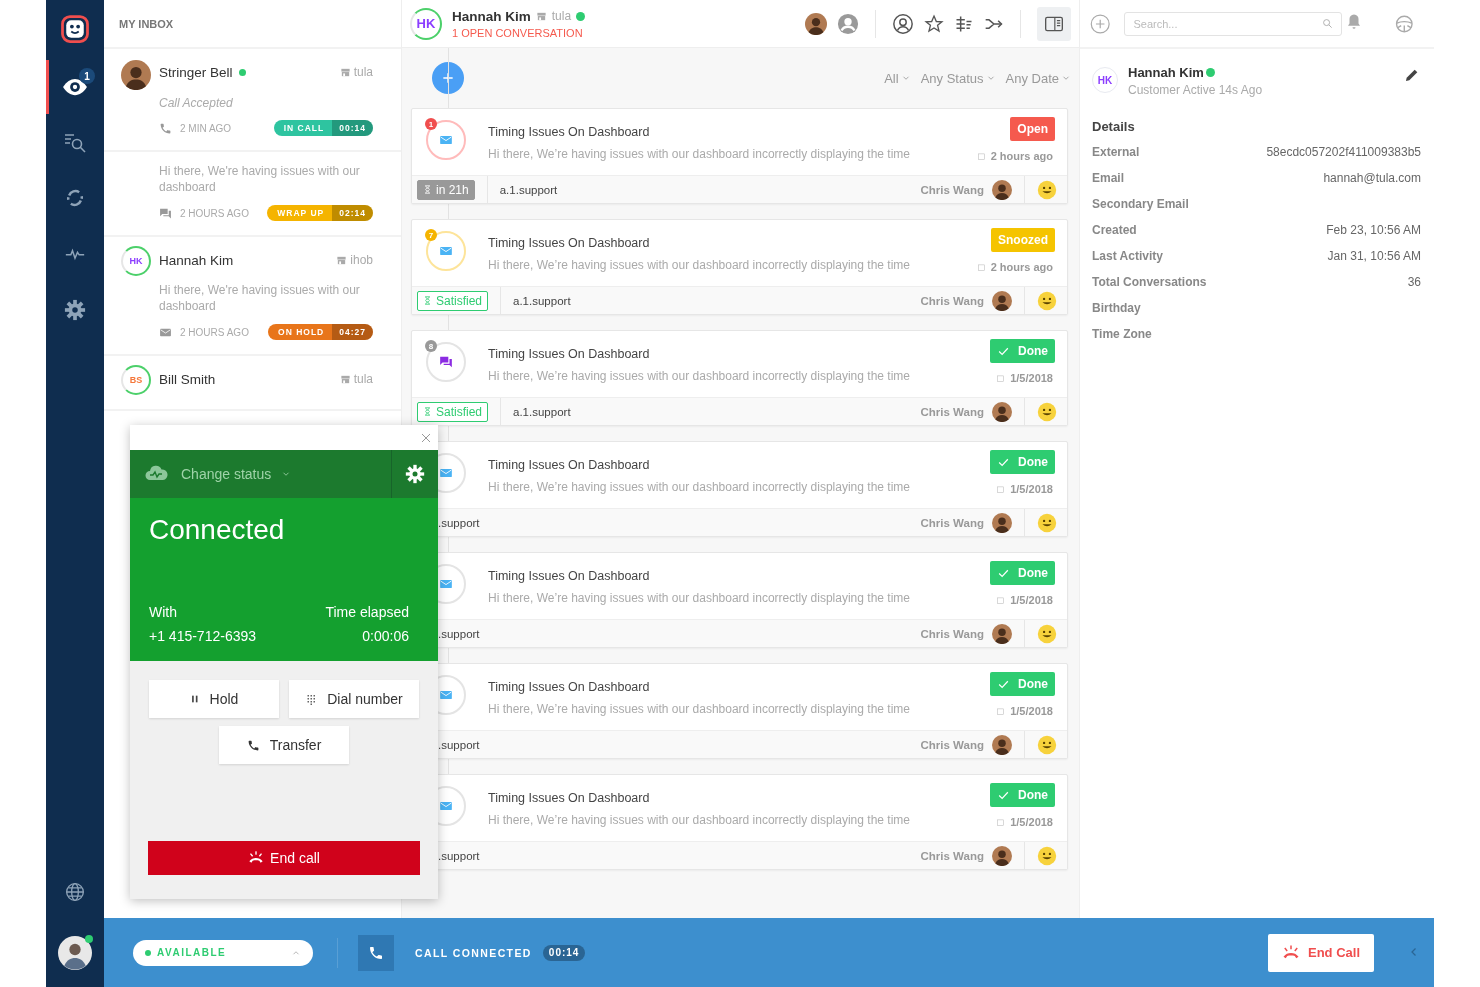 The image size is (1480, 987). Describe the element at coordinates (146, 23) in the screenshot. I see `section-title: MY INBOX` at that location.